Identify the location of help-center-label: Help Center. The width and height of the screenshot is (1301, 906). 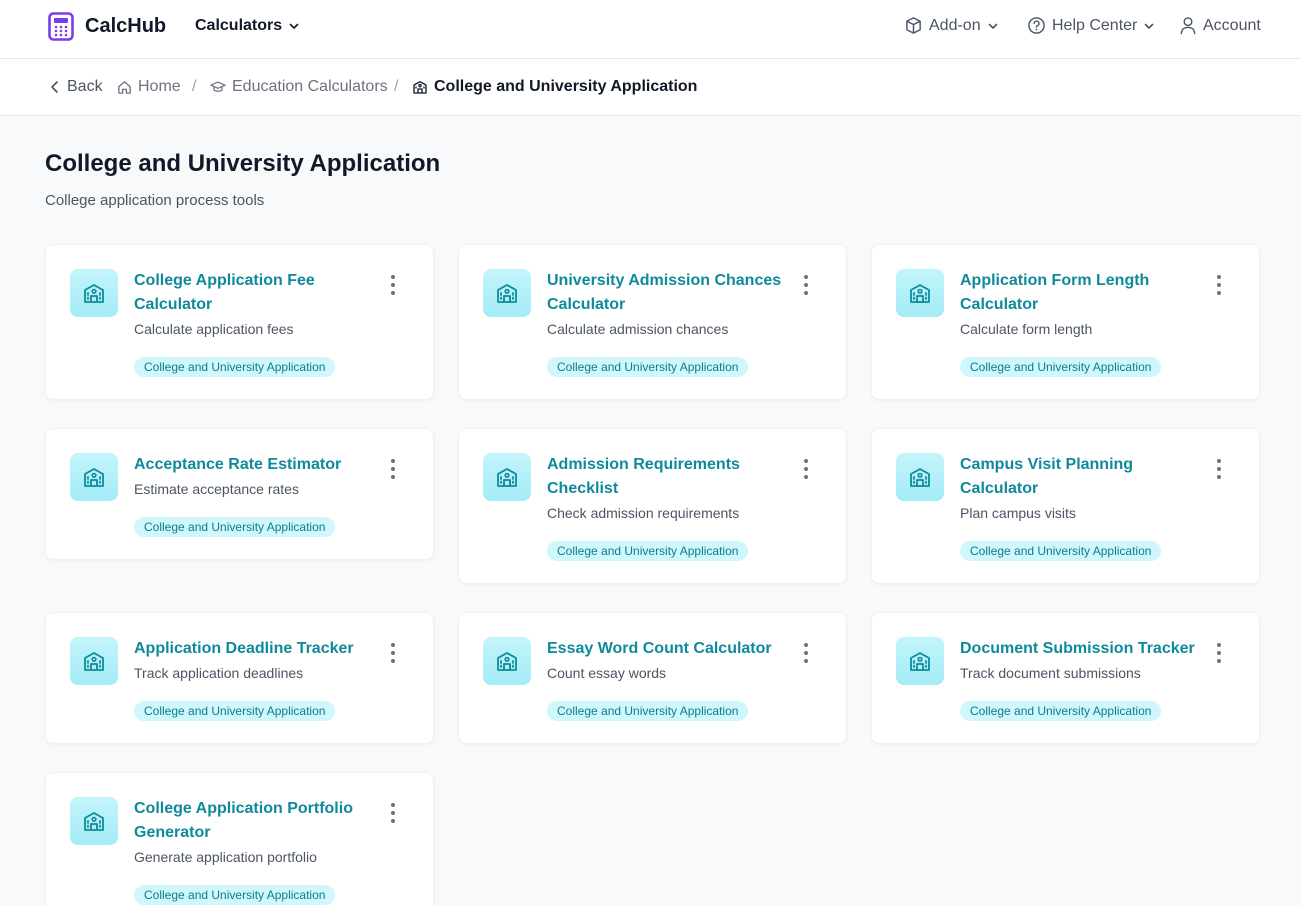
(1095, 25).